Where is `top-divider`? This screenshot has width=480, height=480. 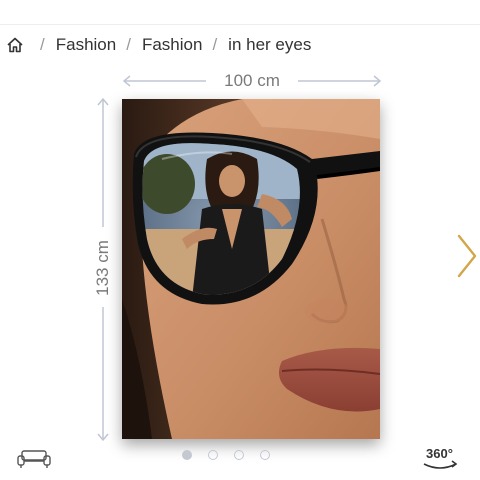
top-divider is located at coordinates (240, 24).